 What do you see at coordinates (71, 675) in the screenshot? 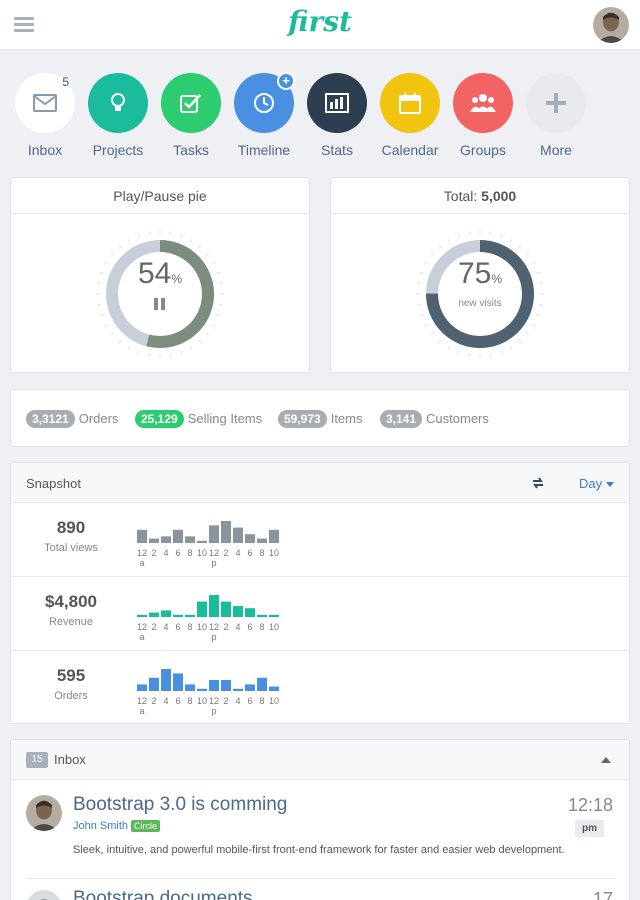
I see `snapshot-value: 595` at bounding box center [71, 675].